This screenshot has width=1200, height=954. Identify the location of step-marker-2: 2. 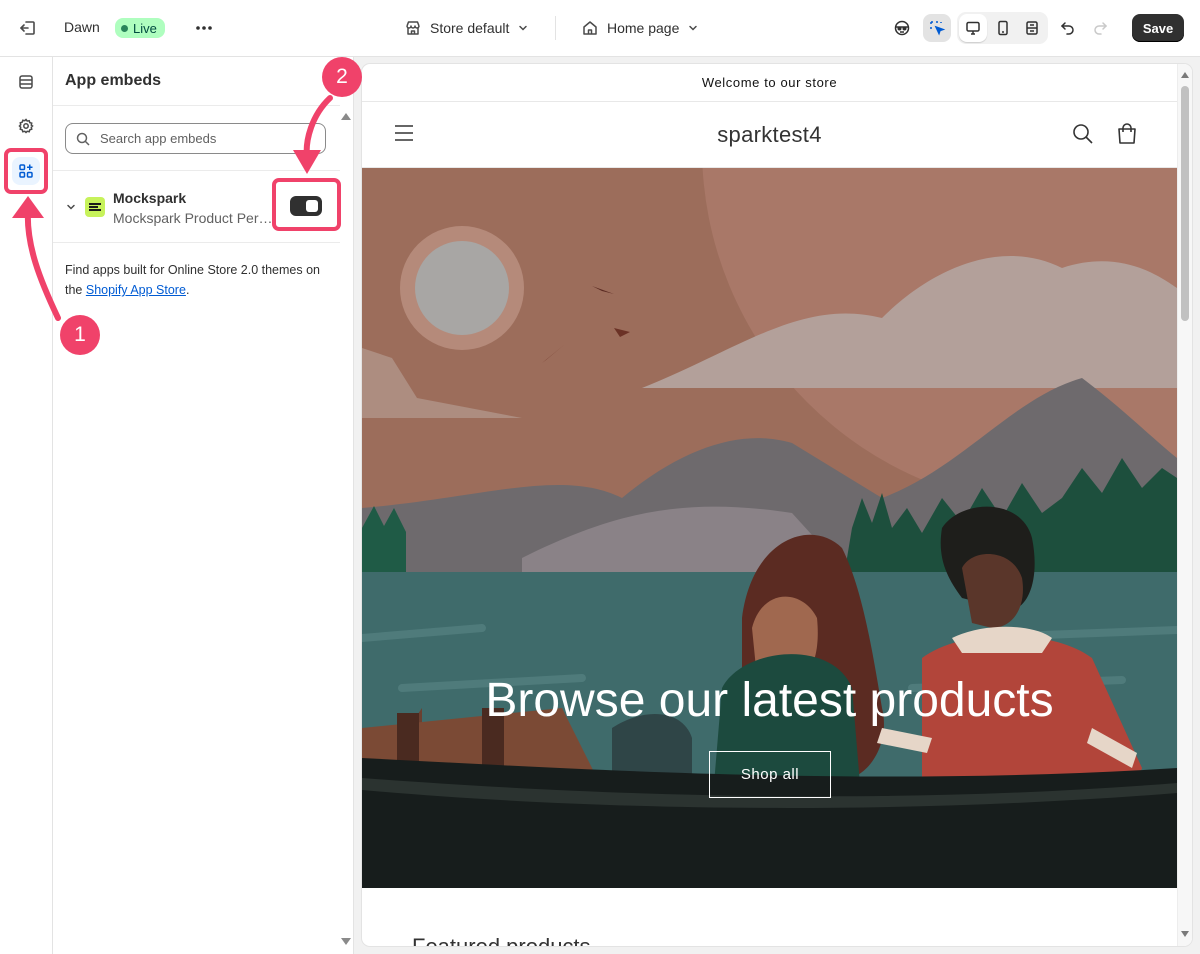
(342, 77).